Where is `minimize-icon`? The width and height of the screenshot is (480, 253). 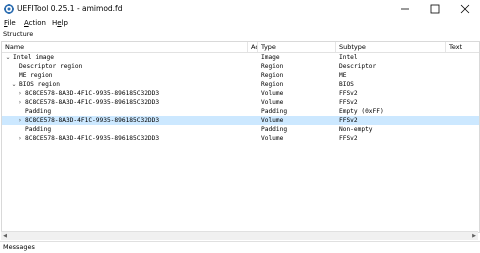 minimize-icon is located at coordinates (405, 9).